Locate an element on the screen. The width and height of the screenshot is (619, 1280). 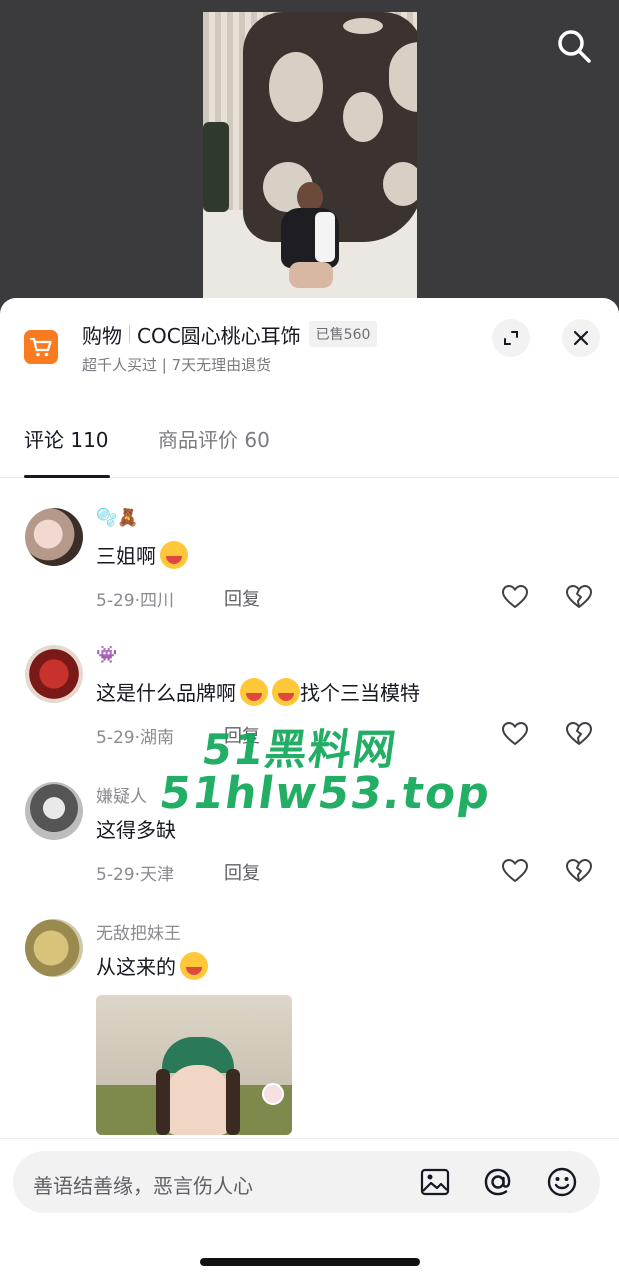
product-title-line: 购物 COC圆心桃心耳饰 已售560 is located at coordinates (230, 334).